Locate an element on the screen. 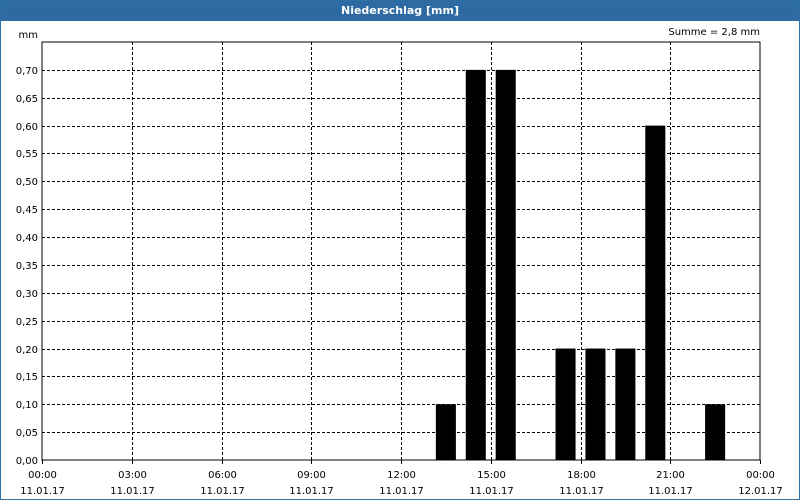 The width and height of the screenshot is (800, 500). y-tick-label: 0,30 is located at coordinates (27, 294).